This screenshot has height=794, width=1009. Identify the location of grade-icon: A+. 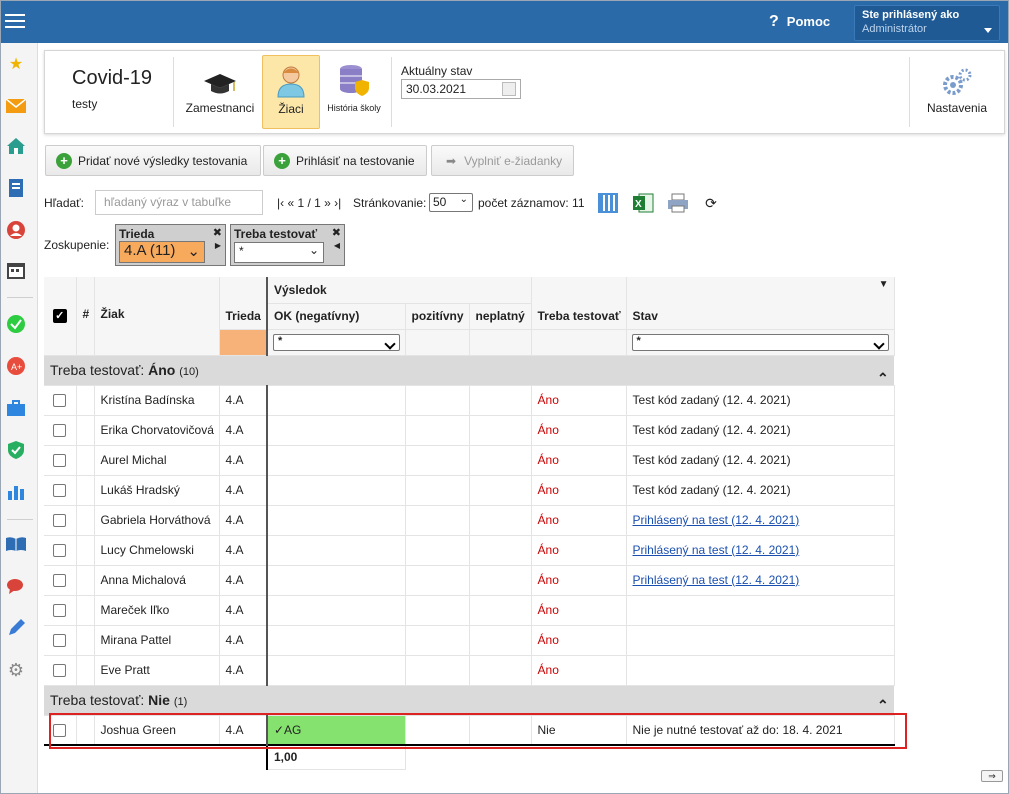
(16, 366).